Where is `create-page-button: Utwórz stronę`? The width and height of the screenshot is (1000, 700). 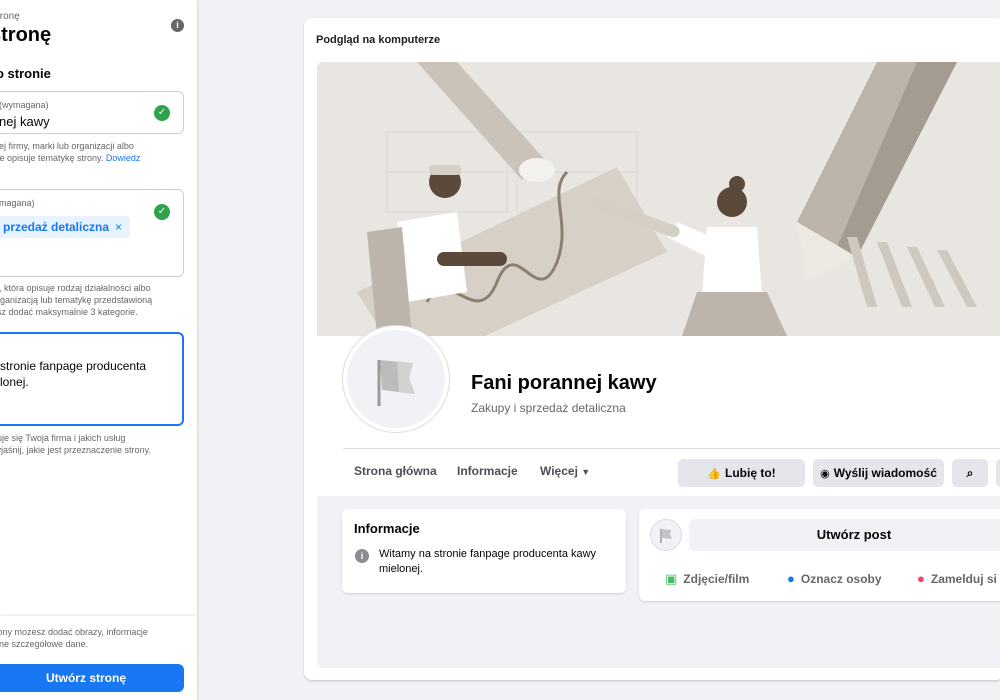
create-page-button: Utwórz stronę is located at coordinates (92, 678).